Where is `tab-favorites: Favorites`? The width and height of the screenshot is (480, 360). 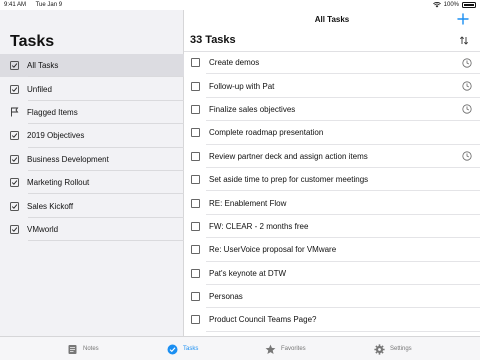
tab-favorites: Favorites is located at coordinates (285, 348).